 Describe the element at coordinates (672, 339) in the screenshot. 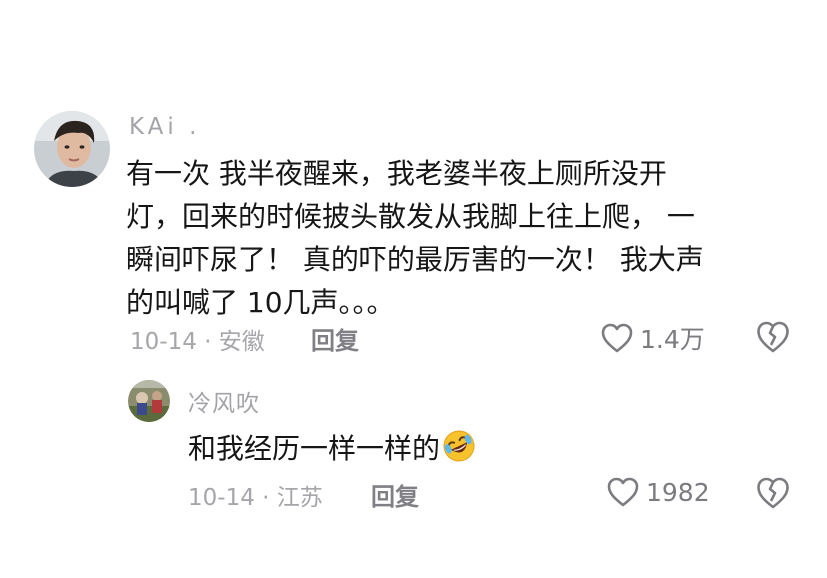

I see `like-count: 1.4万` at that location.